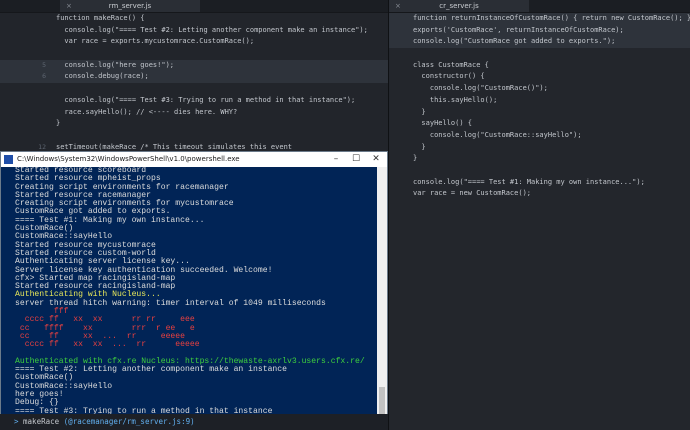 This screenshot has height=430, width=690. What do you see at coordinates (100, 18) in the screenshot?
I see `code-text: function makeRace() {` at bounding box center [100, 18].